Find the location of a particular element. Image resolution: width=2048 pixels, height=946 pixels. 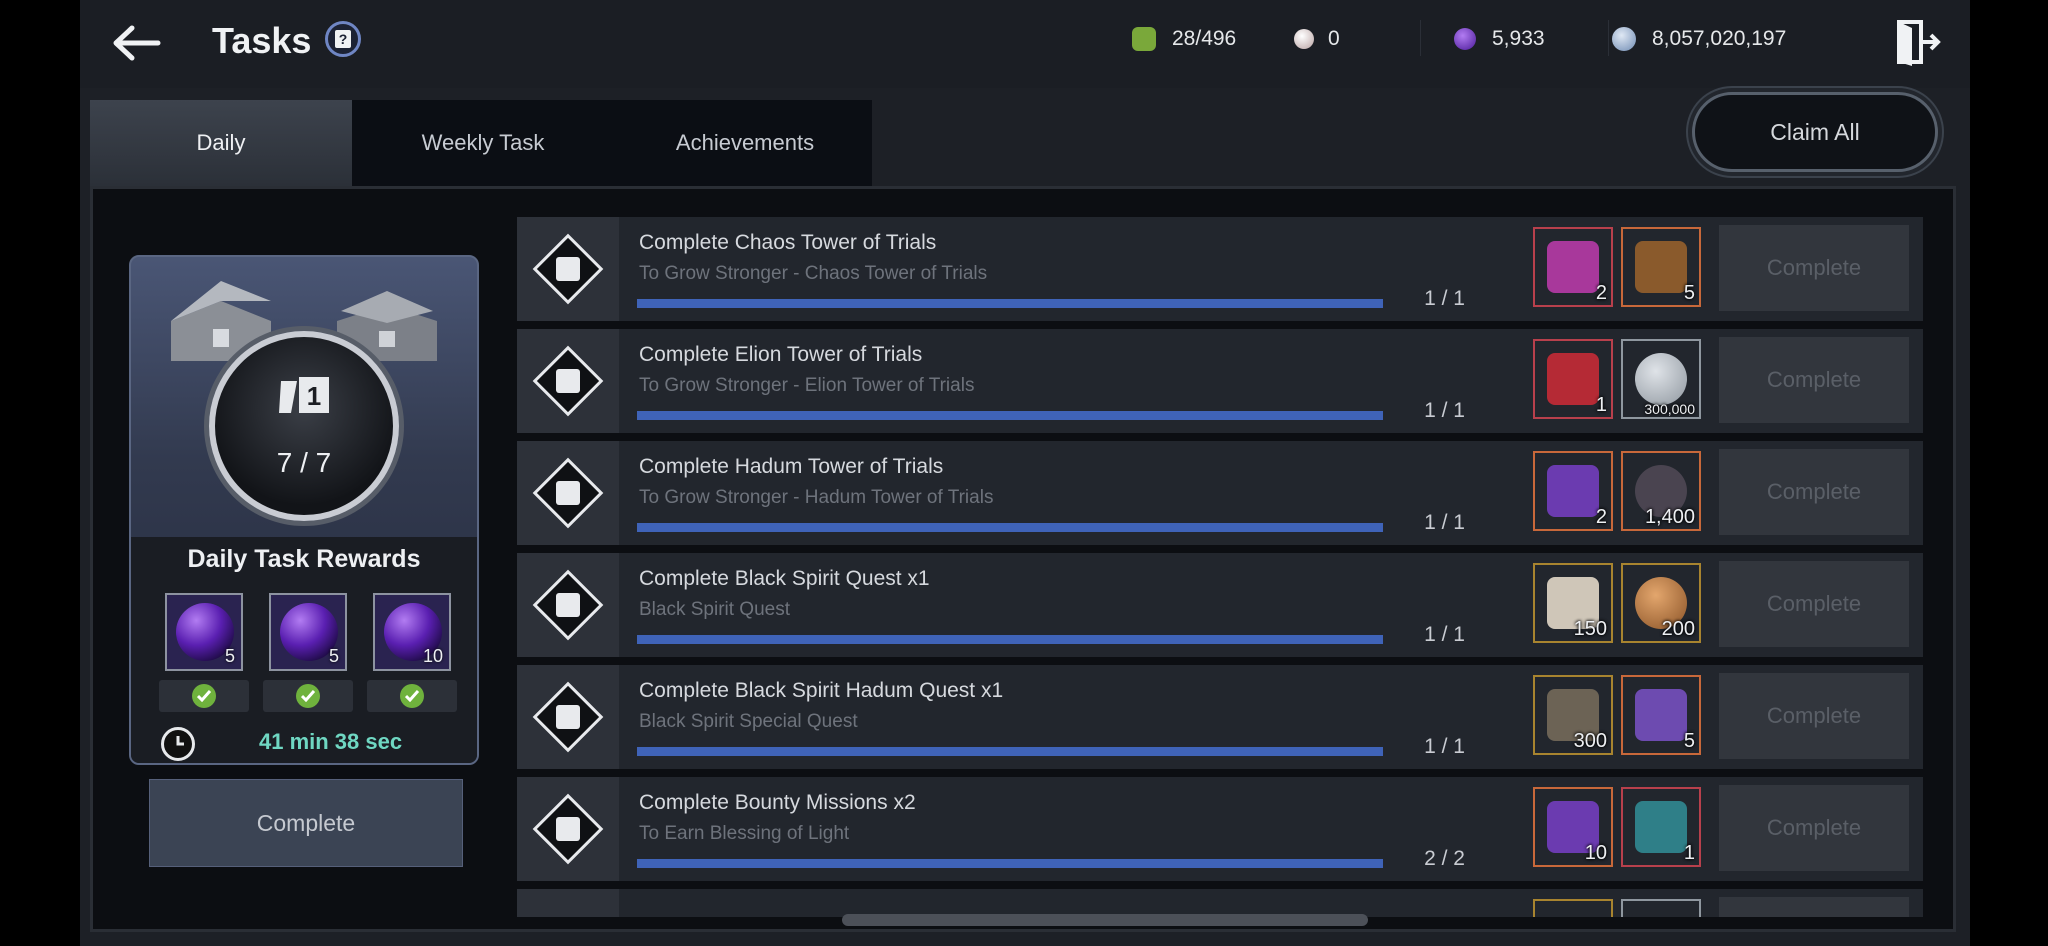

task-complete-button is located at coordinates (1814, 907).